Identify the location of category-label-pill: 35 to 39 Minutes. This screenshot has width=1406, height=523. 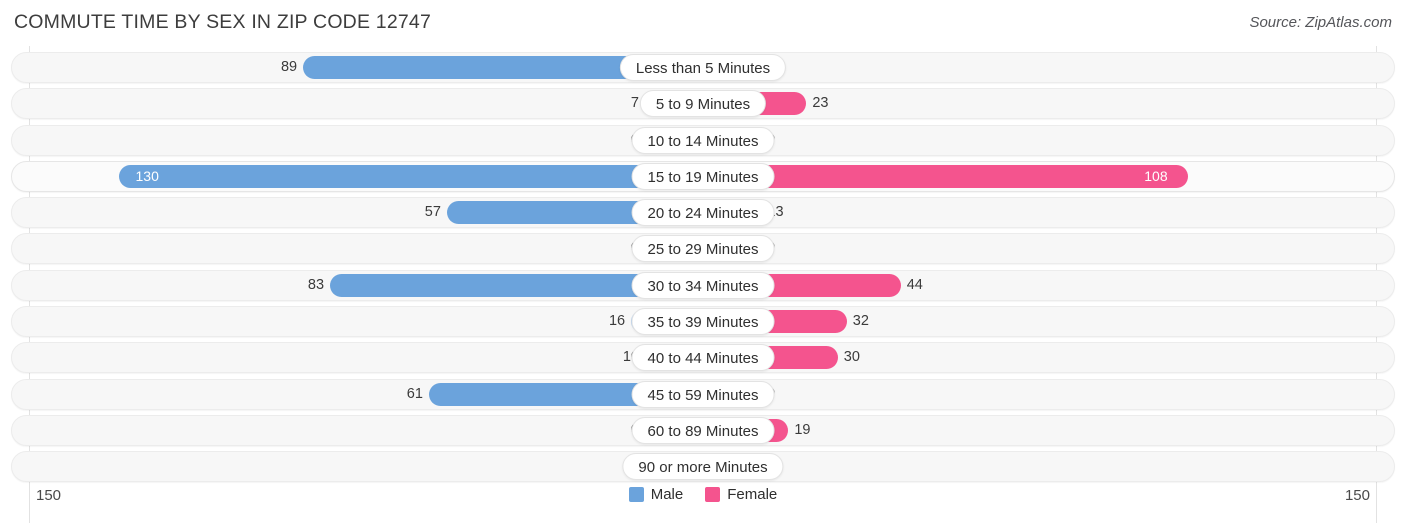
(703, 322).